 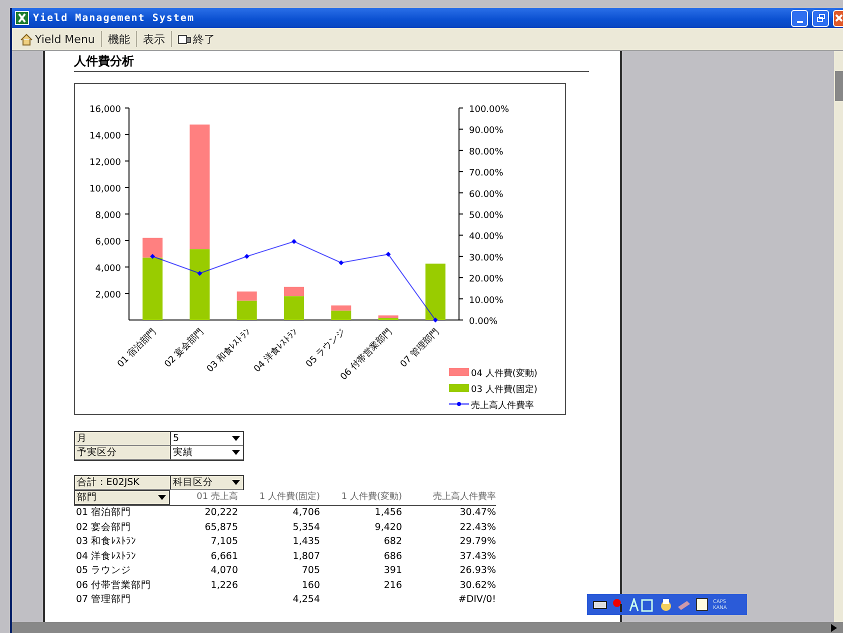 What do you see at coordinates (207, 483) in the screenshot?
I see `column-field-dropdown: 科目区分` at bounding box center [207, 483].